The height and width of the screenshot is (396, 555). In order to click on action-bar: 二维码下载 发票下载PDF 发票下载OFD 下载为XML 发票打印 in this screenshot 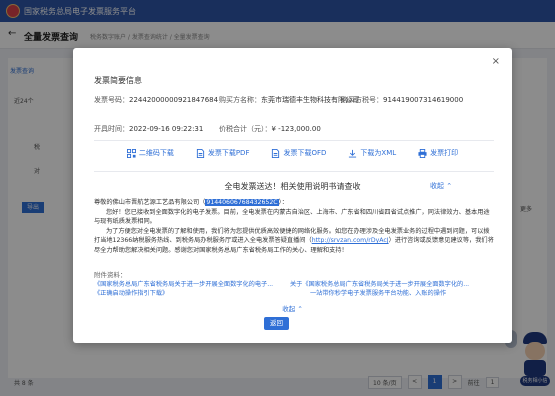, I will do `click(292, 153)`.